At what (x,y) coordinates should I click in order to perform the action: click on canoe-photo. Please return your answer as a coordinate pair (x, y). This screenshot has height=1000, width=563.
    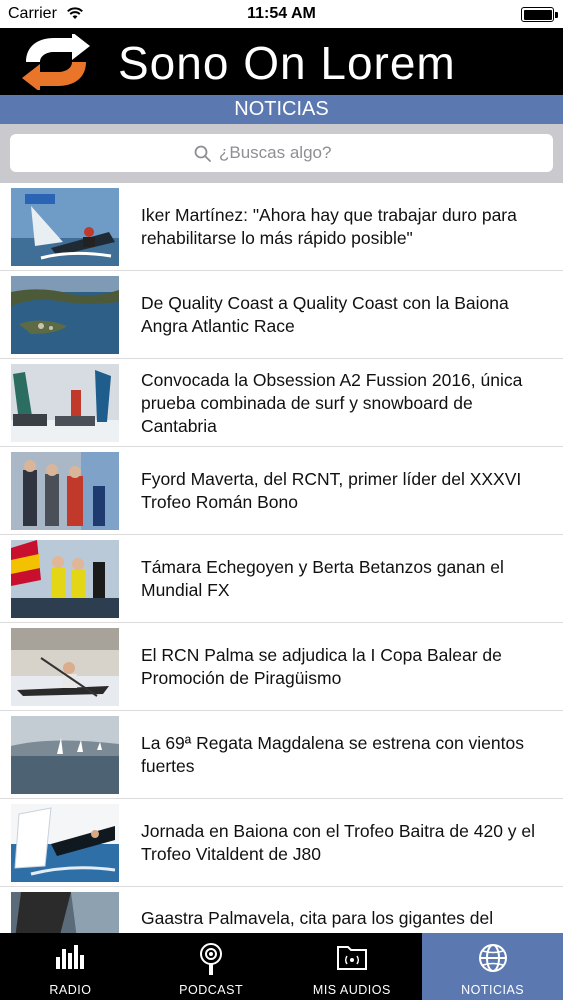
    Looking at the image, I should click on (65, 667).